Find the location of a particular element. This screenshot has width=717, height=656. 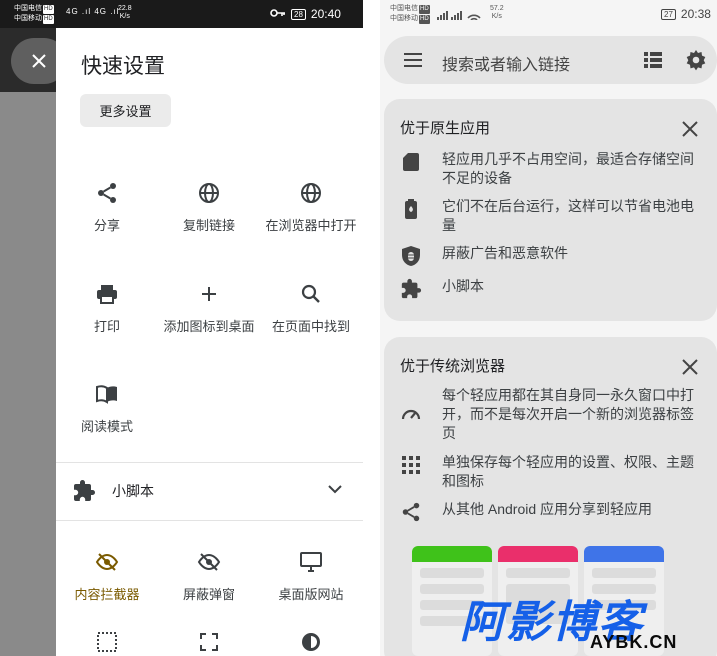

key-icon is located at coordinates (278, 14).